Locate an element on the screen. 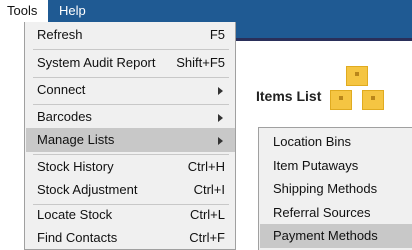 This screenshot has height=250, width=412. app-header-strip is located at coordinates (324, 30).